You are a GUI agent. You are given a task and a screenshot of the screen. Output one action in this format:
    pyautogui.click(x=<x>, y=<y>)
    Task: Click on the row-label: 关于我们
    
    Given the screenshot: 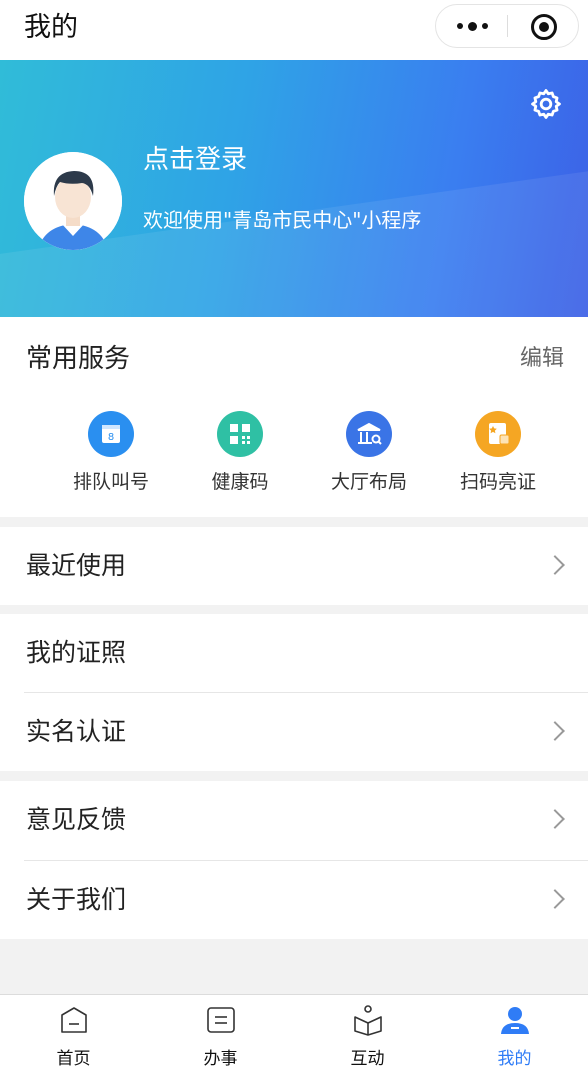 What is the action you would take?
    pyautogui.click(x=76, y=899)
    